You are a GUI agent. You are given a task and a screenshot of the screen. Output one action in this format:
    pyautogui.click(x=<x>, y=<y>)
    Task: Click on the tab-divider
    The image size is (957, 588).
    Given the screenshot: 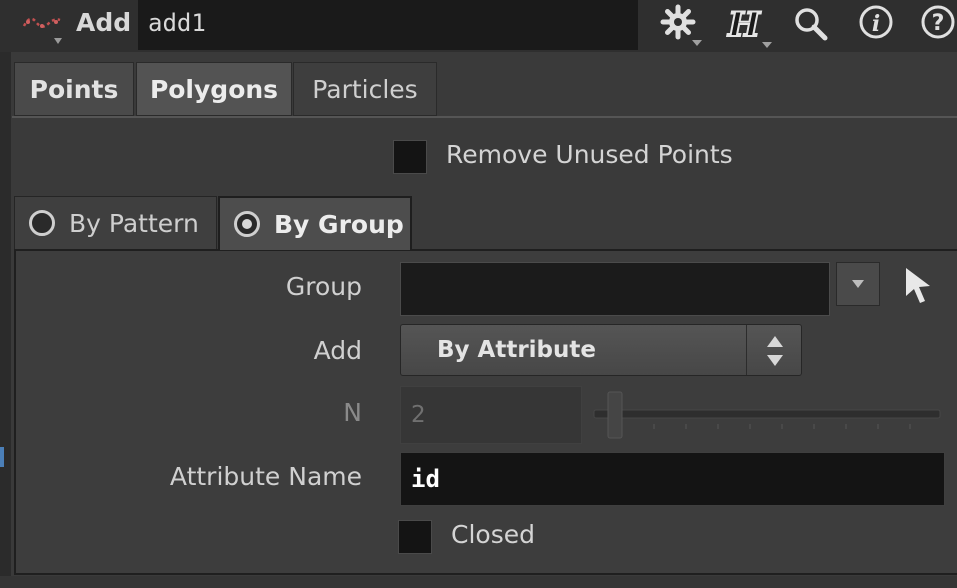 What is the action you would take?
    pyautogui.click(x=484, y=117)
    